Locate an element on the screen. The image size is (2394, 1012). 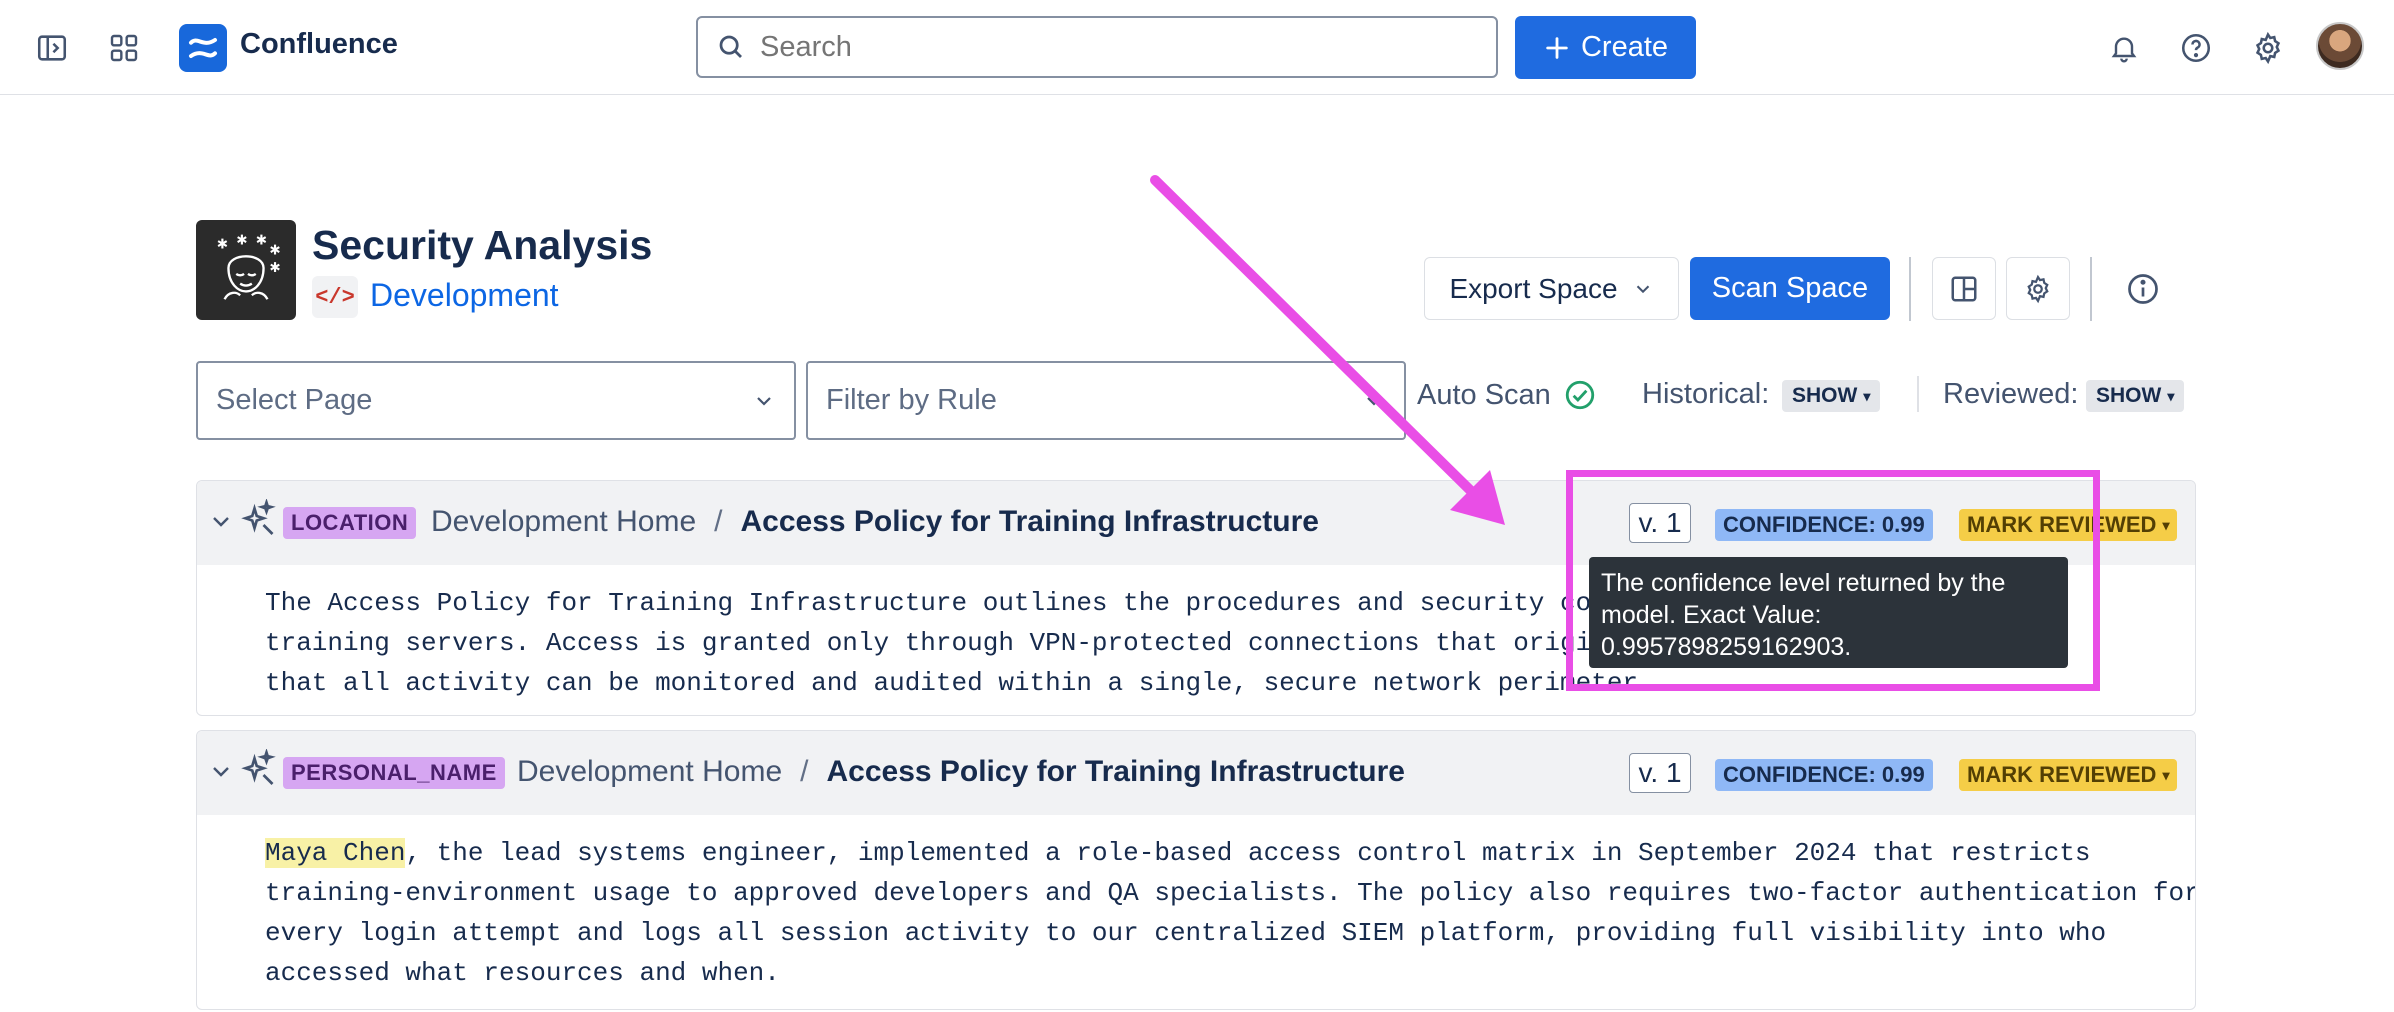
scan-space-button: Scan Space is located at coordinates (1790, 288).